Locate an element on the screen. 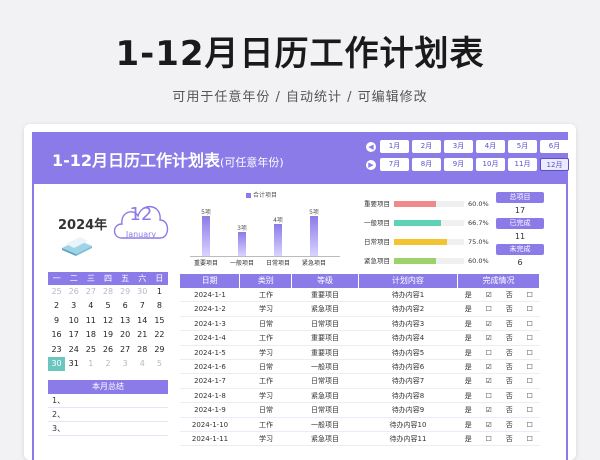 The width and height of the screenshot is (600, 460). table-cell: 待办内容7 is located at coordinates (408, 380).